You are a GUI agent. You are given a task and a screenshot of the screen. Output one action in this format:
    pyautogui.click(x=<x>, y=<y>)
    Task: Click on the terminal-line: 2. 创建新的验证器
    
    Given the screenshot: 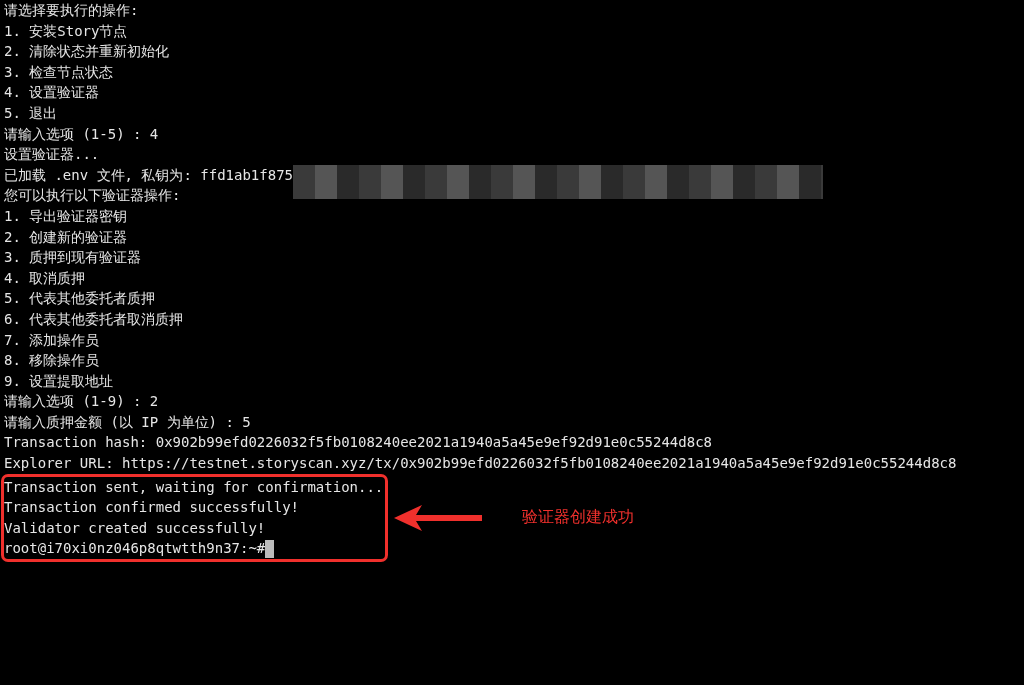 What is the action you would take?
    pyautogui.click(x=66, y=237)
    